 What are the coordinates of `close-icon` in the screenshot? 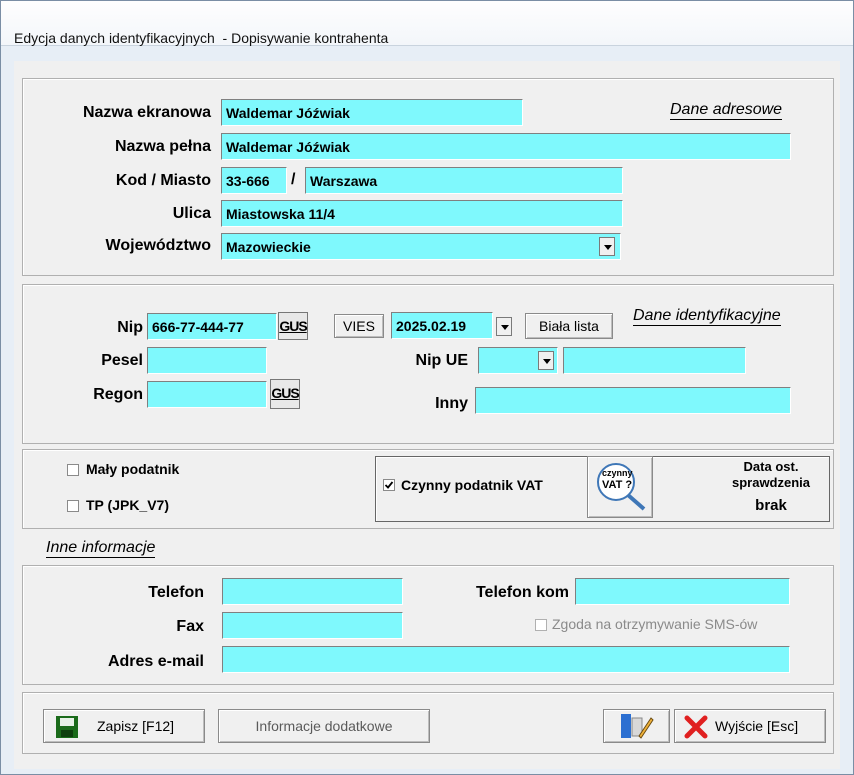 It's located at (696, 727).